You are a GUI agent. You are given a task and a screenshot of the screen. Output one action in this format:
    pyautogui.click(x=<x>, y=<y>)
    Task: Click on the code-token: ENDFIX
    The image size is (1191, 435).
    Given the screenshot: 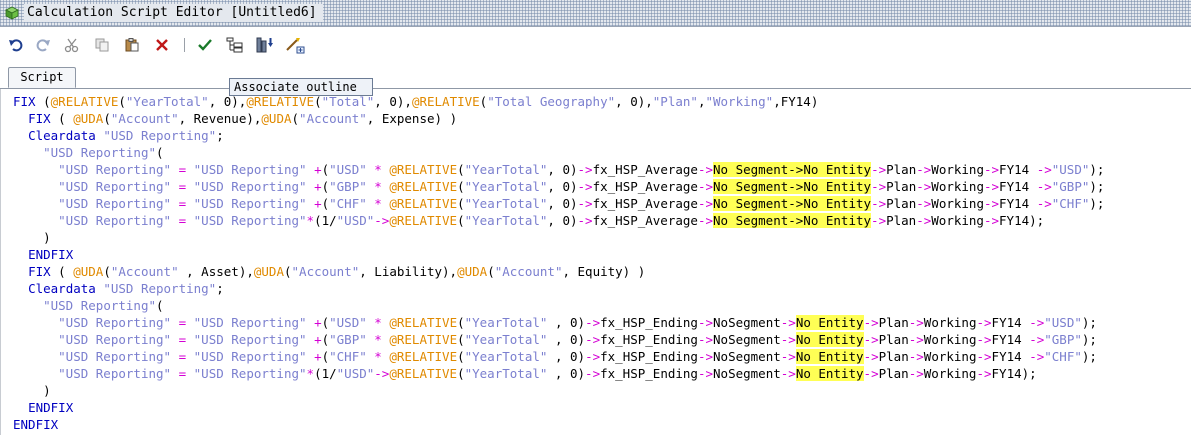 What is the action you would take?
    pyautogui.click(x=51, y=407)
    